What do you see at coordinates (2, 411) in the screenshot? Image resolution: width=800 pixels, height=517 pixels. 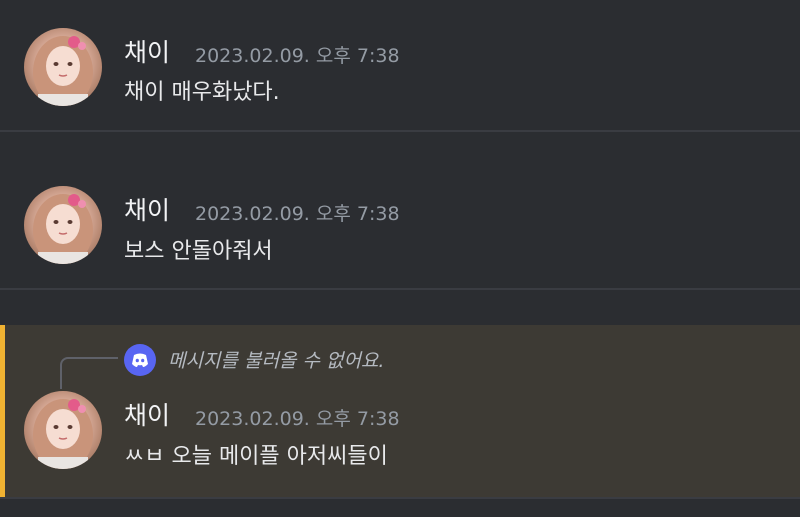 I see `highlight-bar` at bounding box center [2, 411].